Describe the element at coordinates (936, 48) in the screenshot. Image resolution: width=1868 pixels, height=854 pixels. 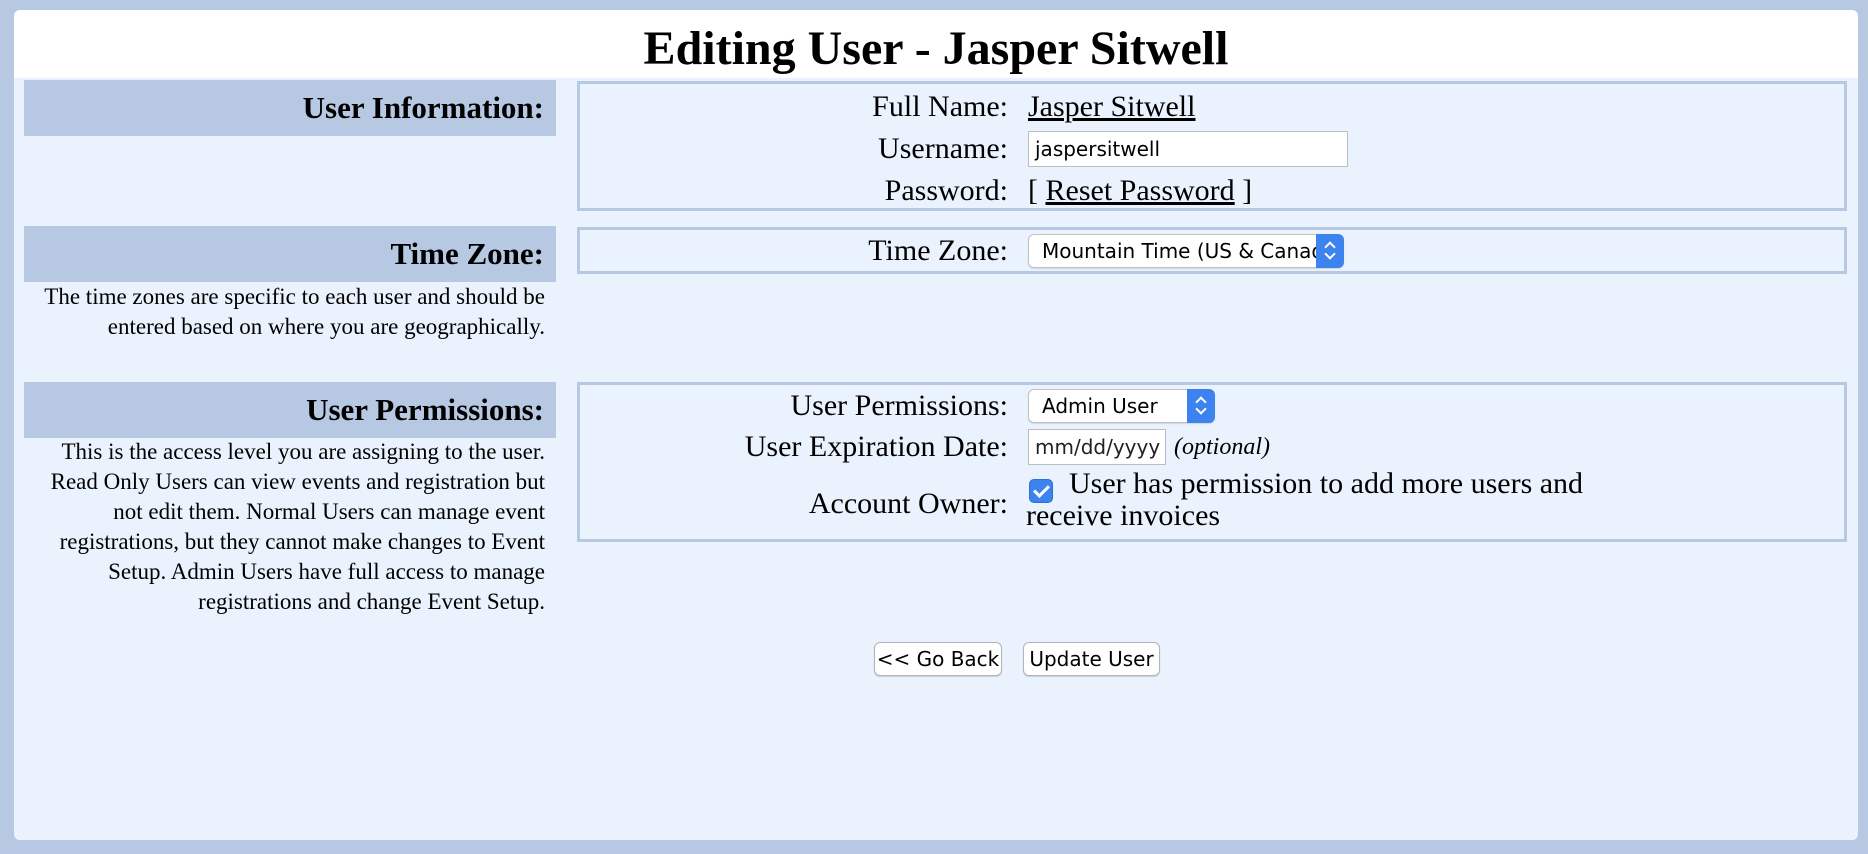
I see `page-title: Editing User - Jasper Sitwell` at that location.